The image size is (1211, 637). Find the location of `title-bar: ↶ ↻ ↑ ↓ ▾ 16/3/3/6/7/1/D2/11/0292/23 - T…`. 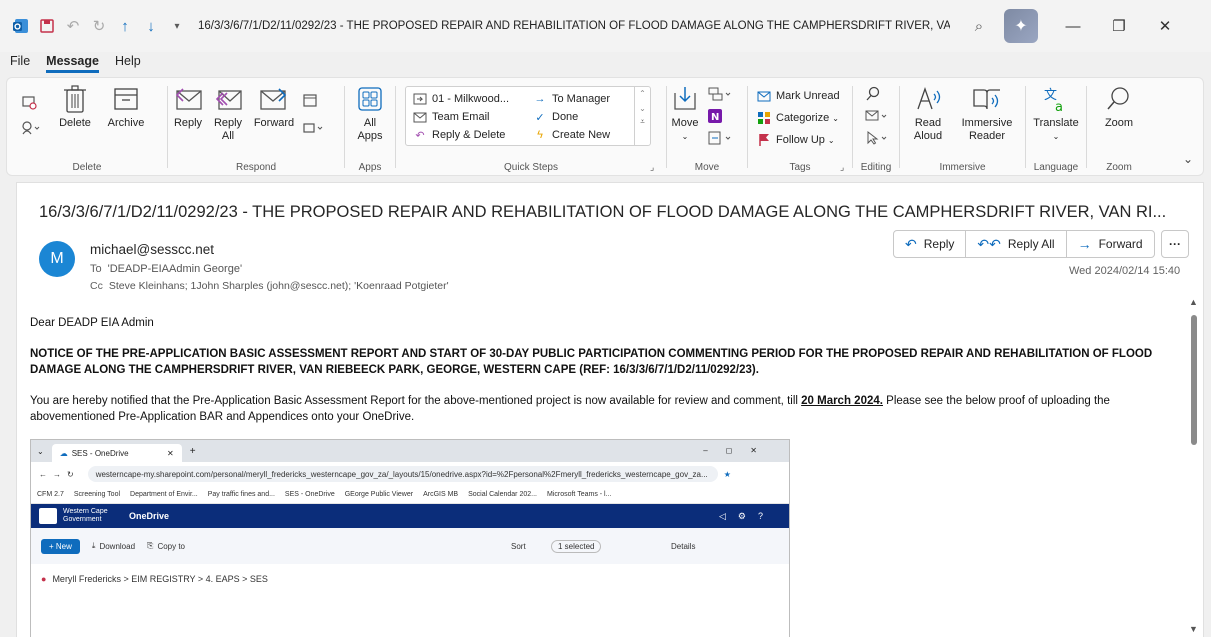

title-bar: ↶ ↻ ↑ ↓ ▾ 16/3/3/6/7/1/D2/11/0292/23 - T… is located at coordinates (605, 26).